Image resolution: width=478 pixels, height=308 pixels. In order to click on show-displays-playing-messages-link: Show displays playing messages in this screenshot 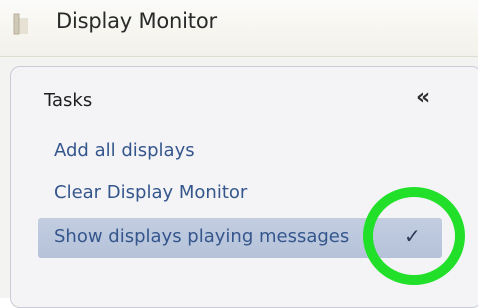, I will do `click(201, 236)`.